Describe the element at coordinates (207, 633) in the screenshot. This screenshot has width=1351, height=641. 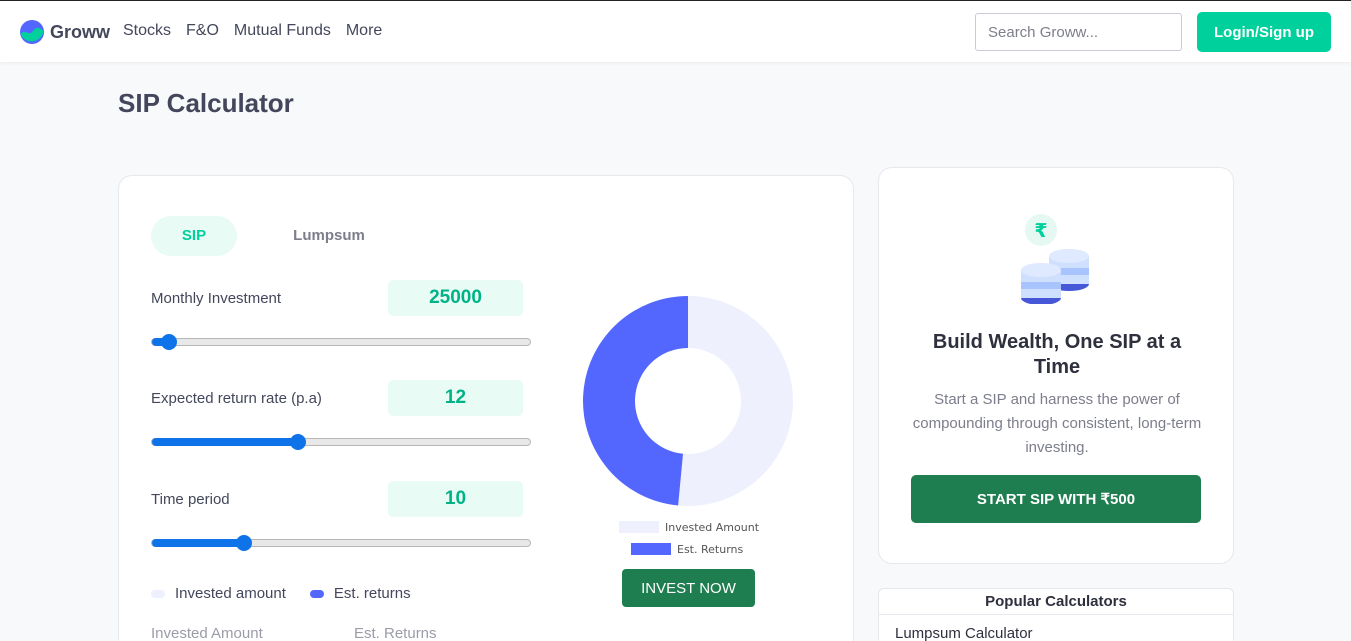
I see `summary-invested-label: Invested Amount` at that location.